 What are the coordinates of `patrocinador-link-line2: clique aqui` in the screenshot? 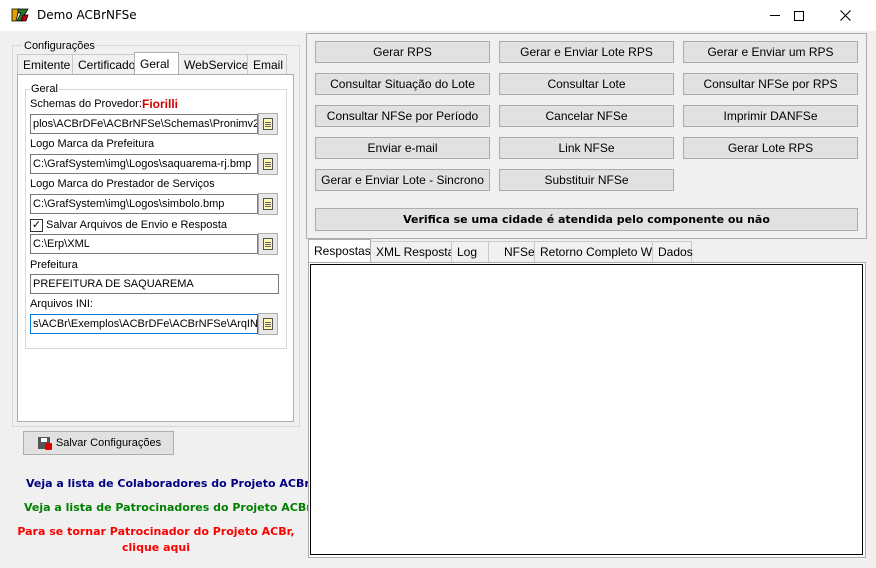 It's located at (156, 547).